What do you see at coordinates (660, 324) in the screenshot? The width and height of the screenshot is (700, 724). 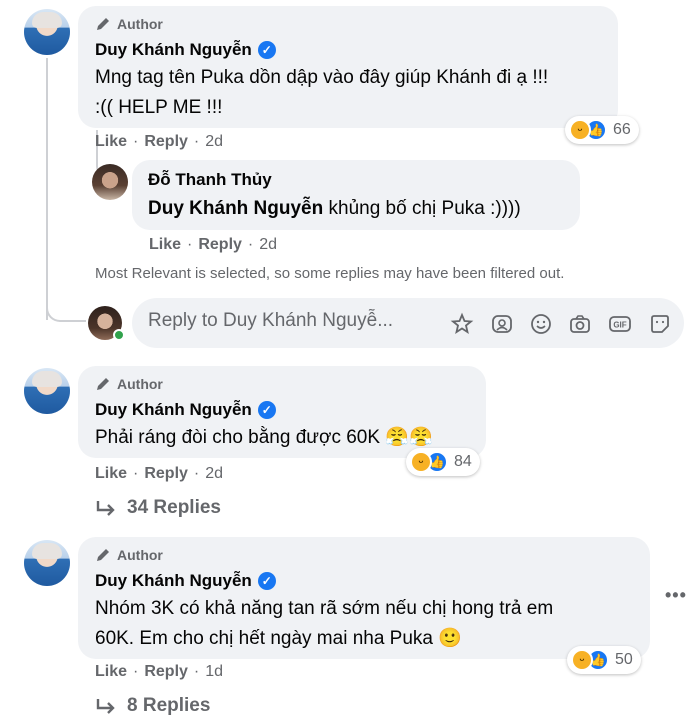 I see `sticker-face-icon` at bounding box center [660, 324].